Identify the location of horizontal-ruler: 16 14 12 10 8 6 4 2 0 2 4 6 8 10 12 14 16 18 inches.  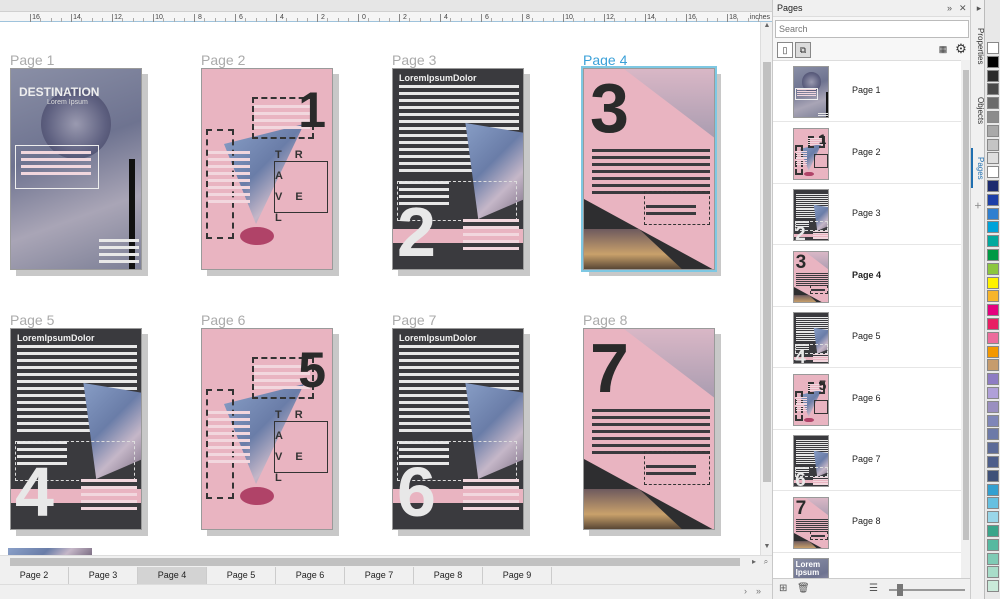
(386, 11).